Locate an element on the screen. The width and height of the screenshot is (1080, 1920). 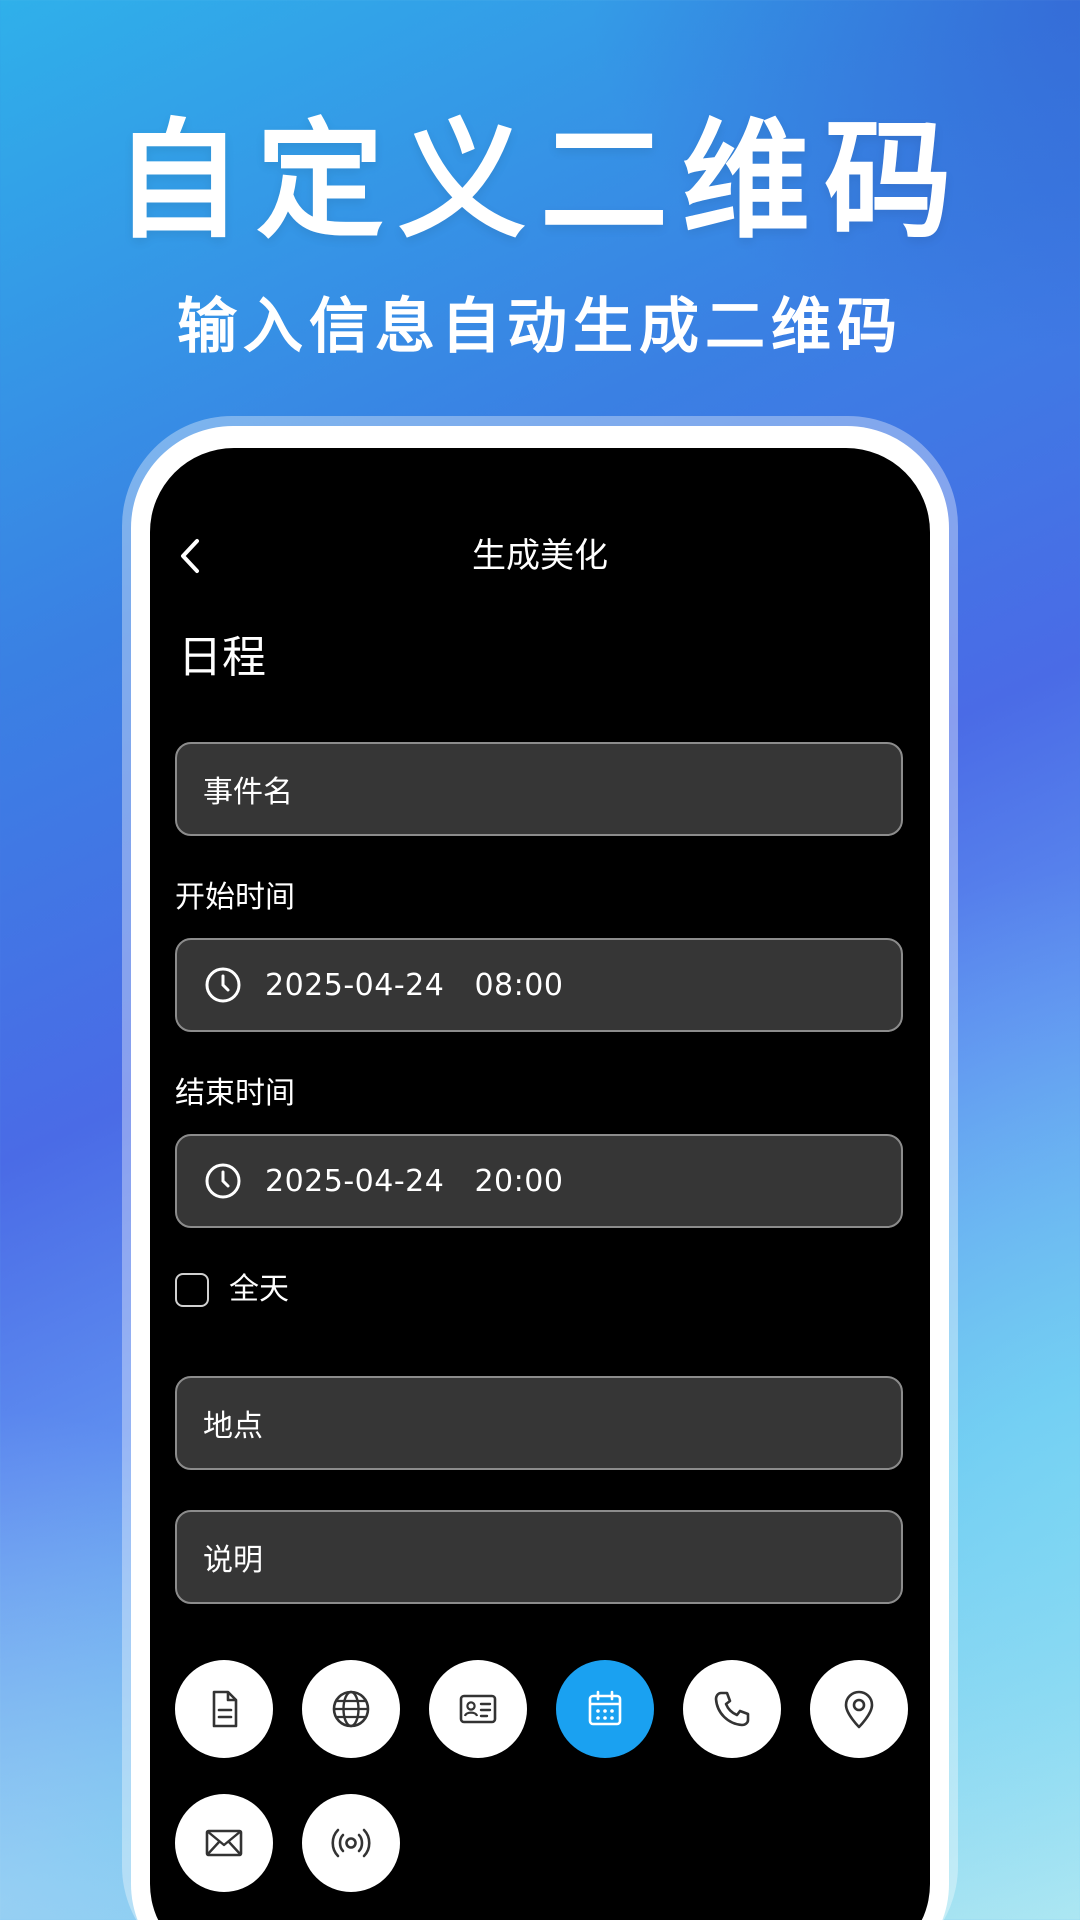
mail-icon is located at coordinates (224, 1843).